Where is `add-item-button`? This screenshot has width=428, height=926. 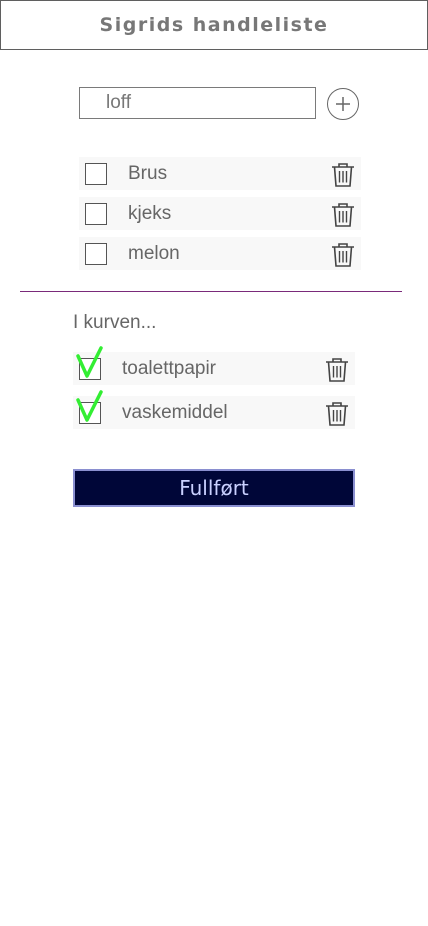
add-item-button is located at coordinates (343, 104).